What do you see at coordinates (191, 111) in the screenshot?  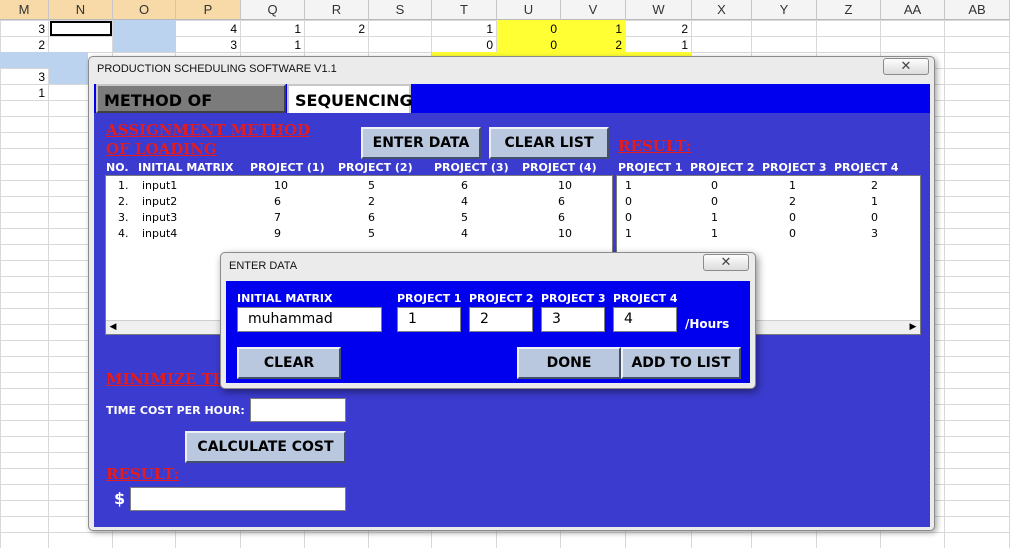 I see `tab-method-of-loading: METHOD OF LOADING` at bounding box center [191, 111].